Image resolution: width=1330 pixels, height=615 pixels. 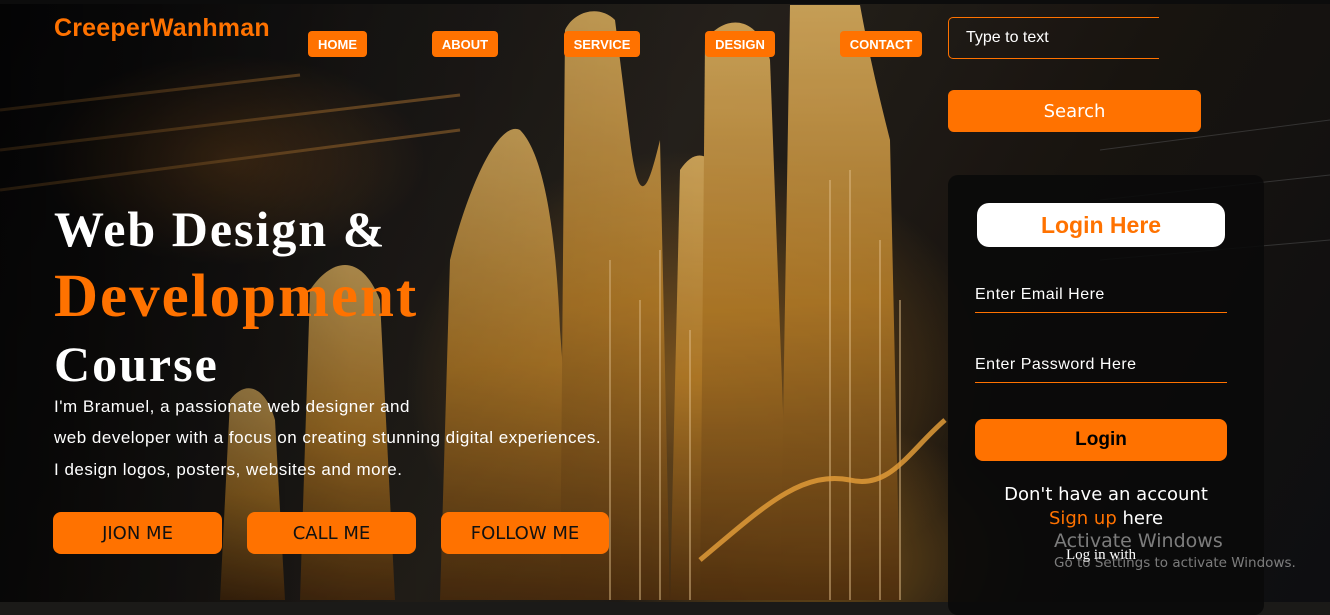 I want to click on activate-windows-subtitle: Go to Settings to activate Windows., so click(x=1175, y=563).